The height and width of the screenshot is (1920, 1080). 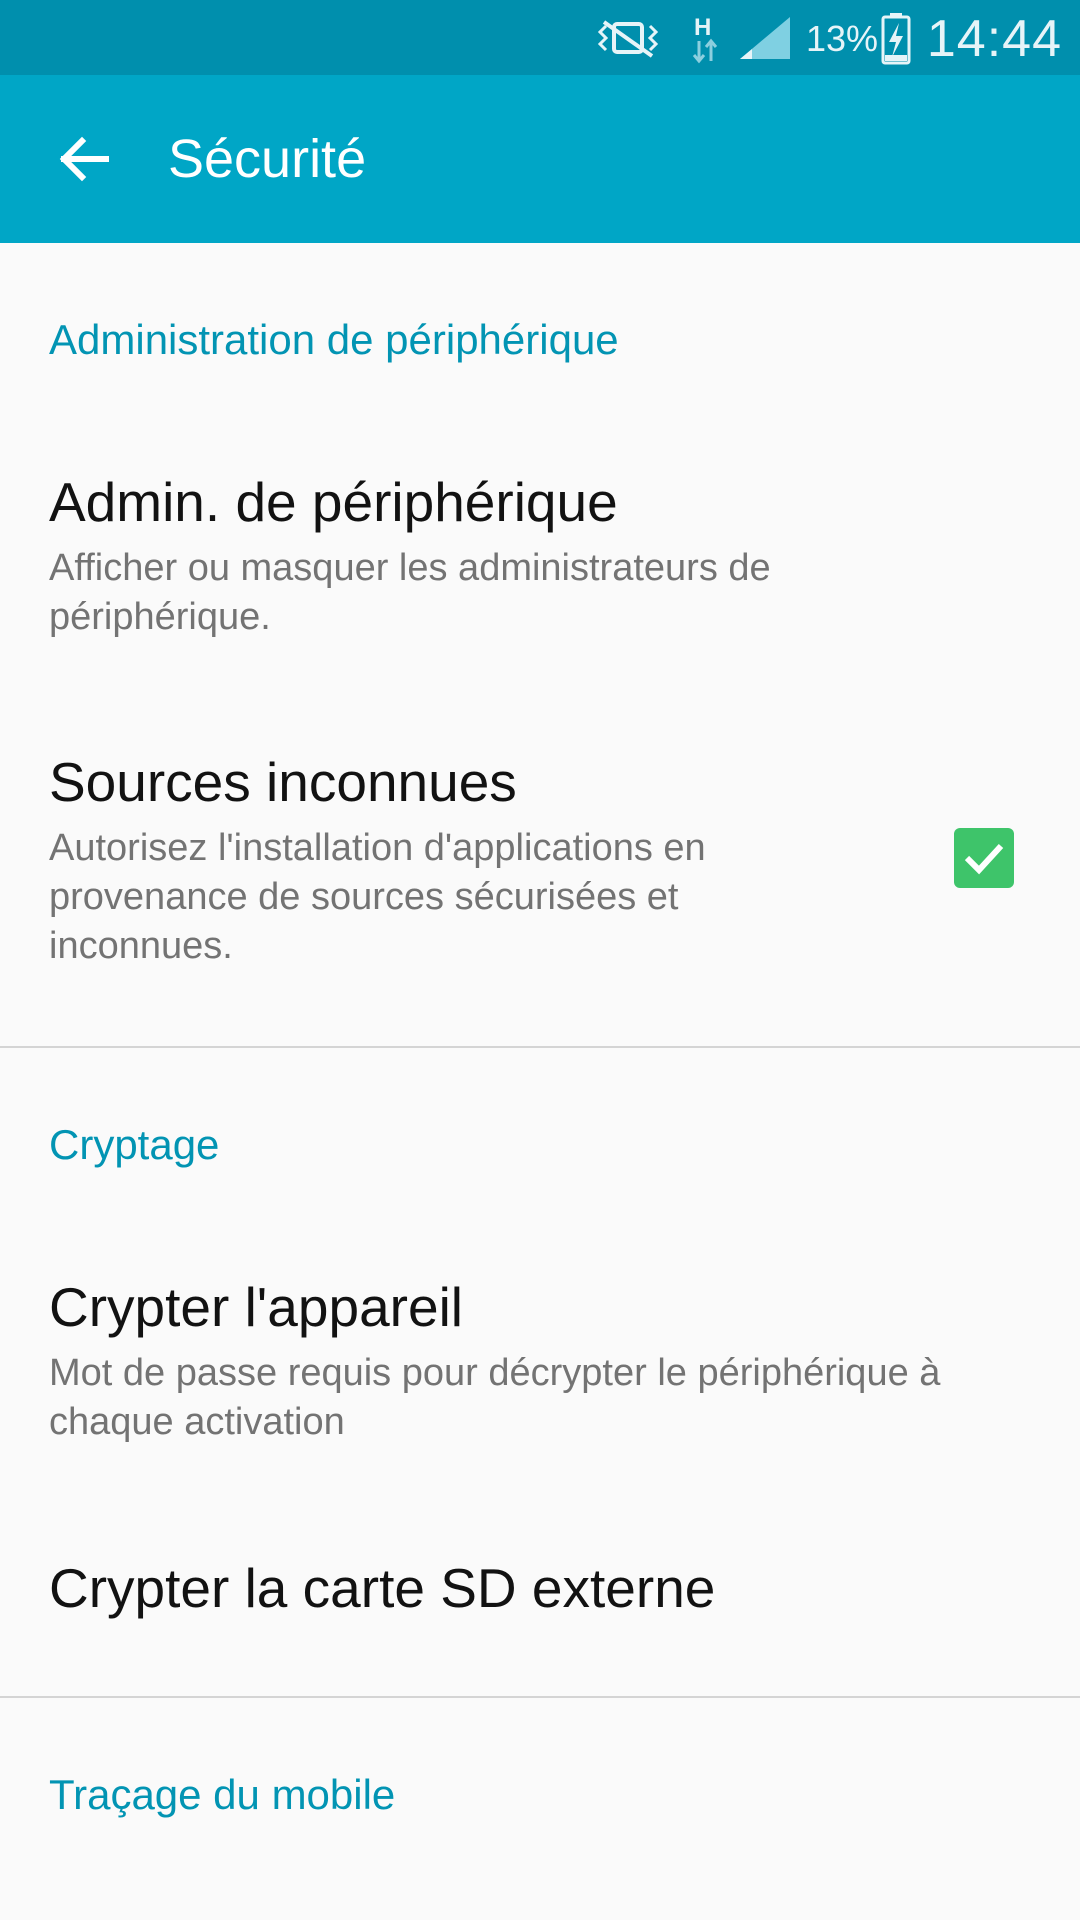 What do you see at coordinates (222, 1794) in the screenshot?
I see `section-header-find-mobile: Traçage du mobile` at bounding box center [222, 1794].